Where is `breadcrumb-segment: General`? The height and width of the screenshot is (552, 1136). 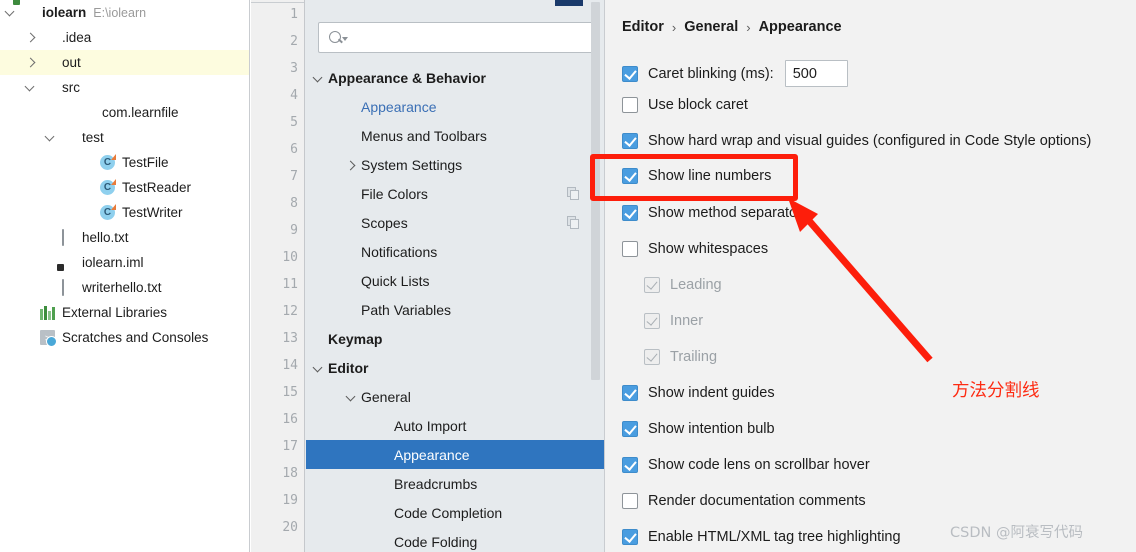
breadcrumb-segment: General is located at coordinates (711, 27).